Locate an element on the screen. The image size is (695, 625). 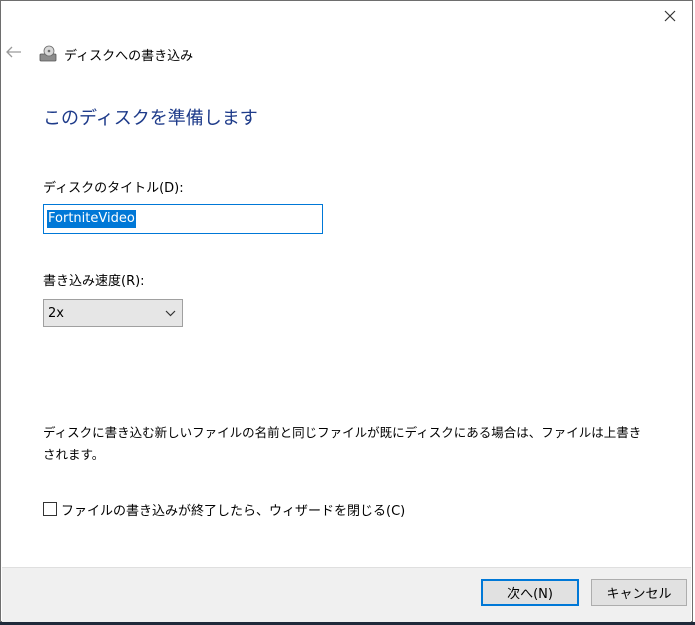
write-speed-value: 2x is located at coordinates (56, 313).